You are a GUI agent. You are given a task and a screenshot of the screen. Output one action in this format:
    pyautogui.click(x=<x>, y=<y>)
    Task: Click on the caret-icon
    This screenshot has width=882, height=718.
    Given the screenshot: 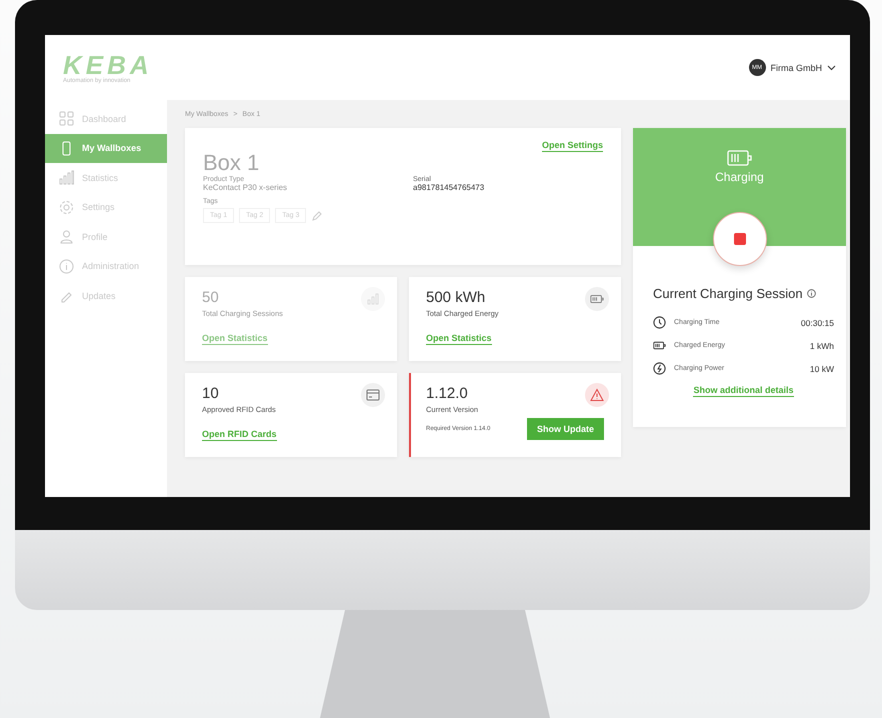 What is the action you would take?
    pyautogui.click(x=831, y=67)
    